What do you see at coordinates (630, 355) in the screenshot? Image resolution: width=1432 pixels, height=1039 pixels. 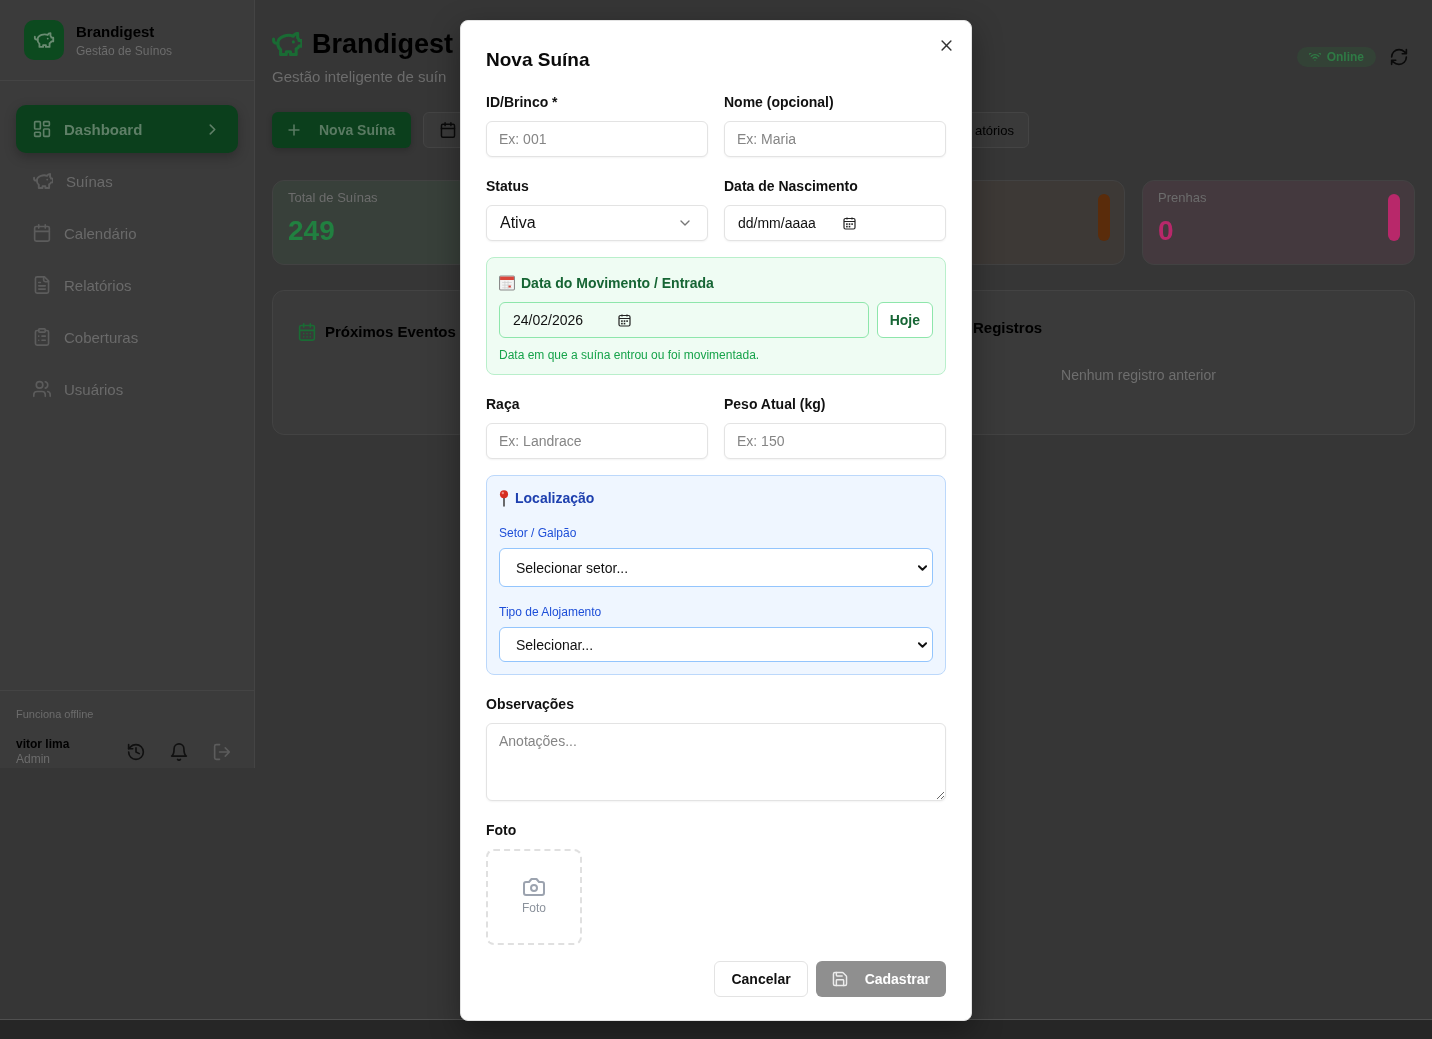 I see `field-hint: Data em que a suína entrou ou foi movimentada.` at bounding box center [630, 355].